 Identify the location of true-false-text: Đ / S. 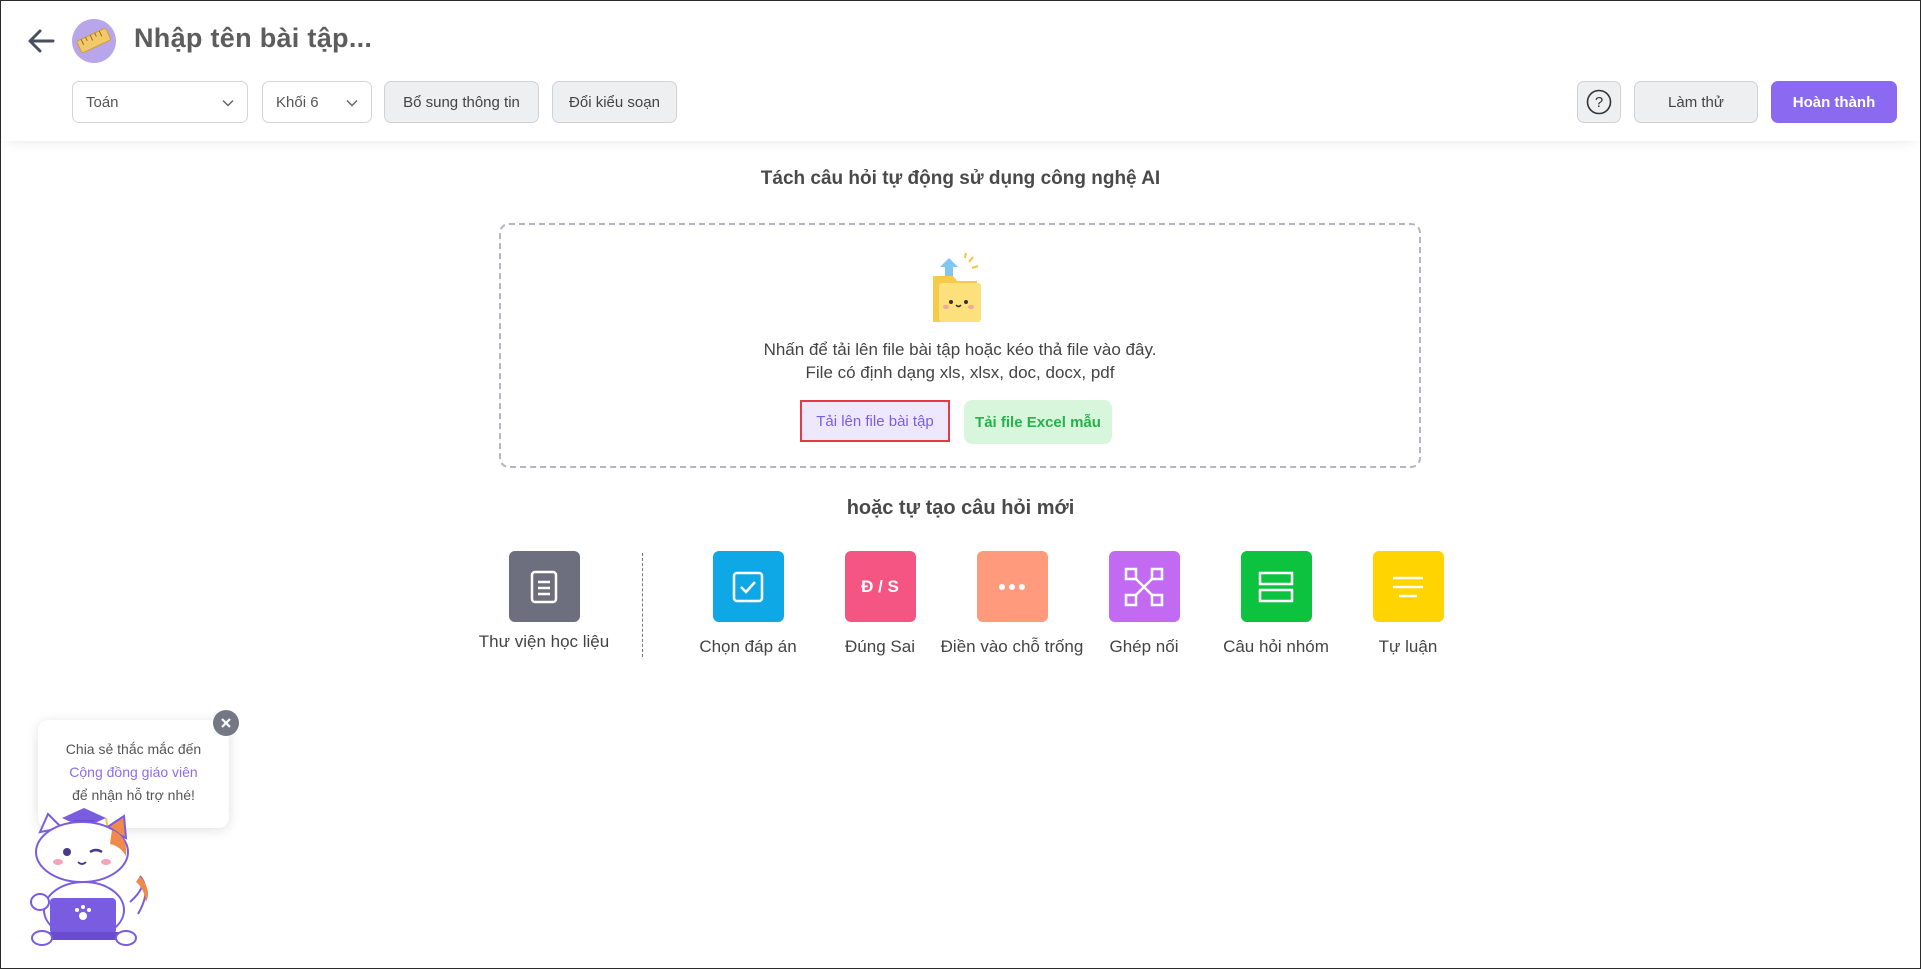
(880, 586).